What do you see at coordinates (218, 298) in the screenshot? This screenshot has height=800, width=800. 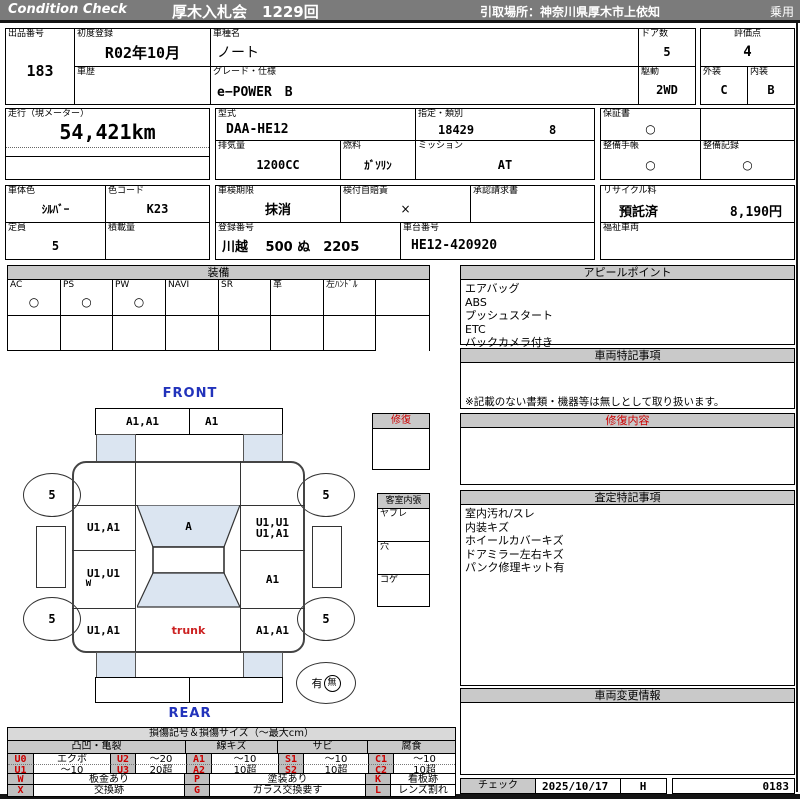 I see `equipment-row-1: AC ○ PS ○ PW ○ NAVI SR 革 左ﾊﾝﾄﾞﾙ` at bounding box center [218, 298].